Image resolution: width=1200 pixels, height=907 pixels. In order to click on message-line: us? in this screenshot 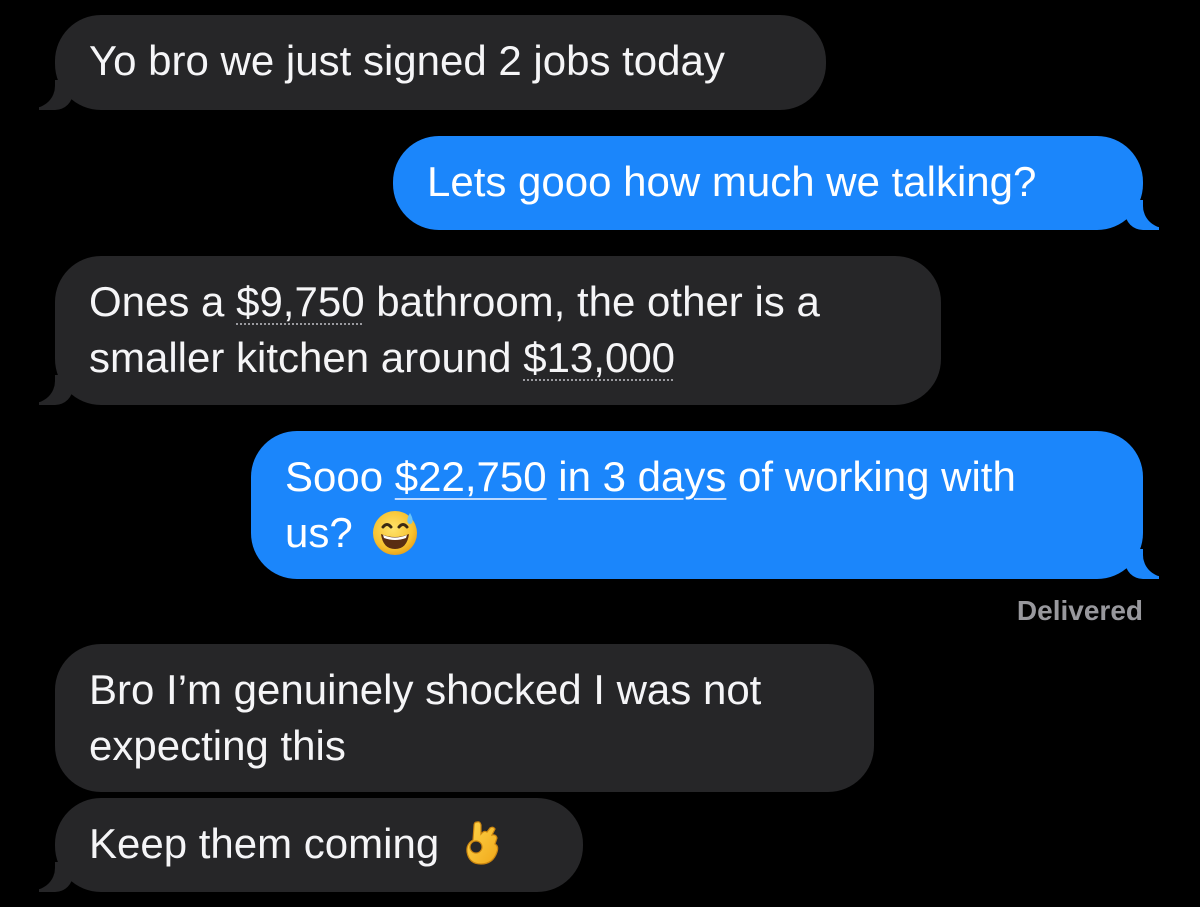, I will do `click(697, 533)`.